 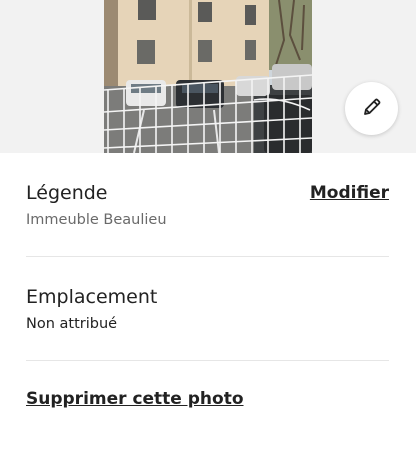 What do you see at coordinates (207, 322) in the screenshot?
I see `location-section: Emplacement Non attribué` at bounding box center [207, 322].